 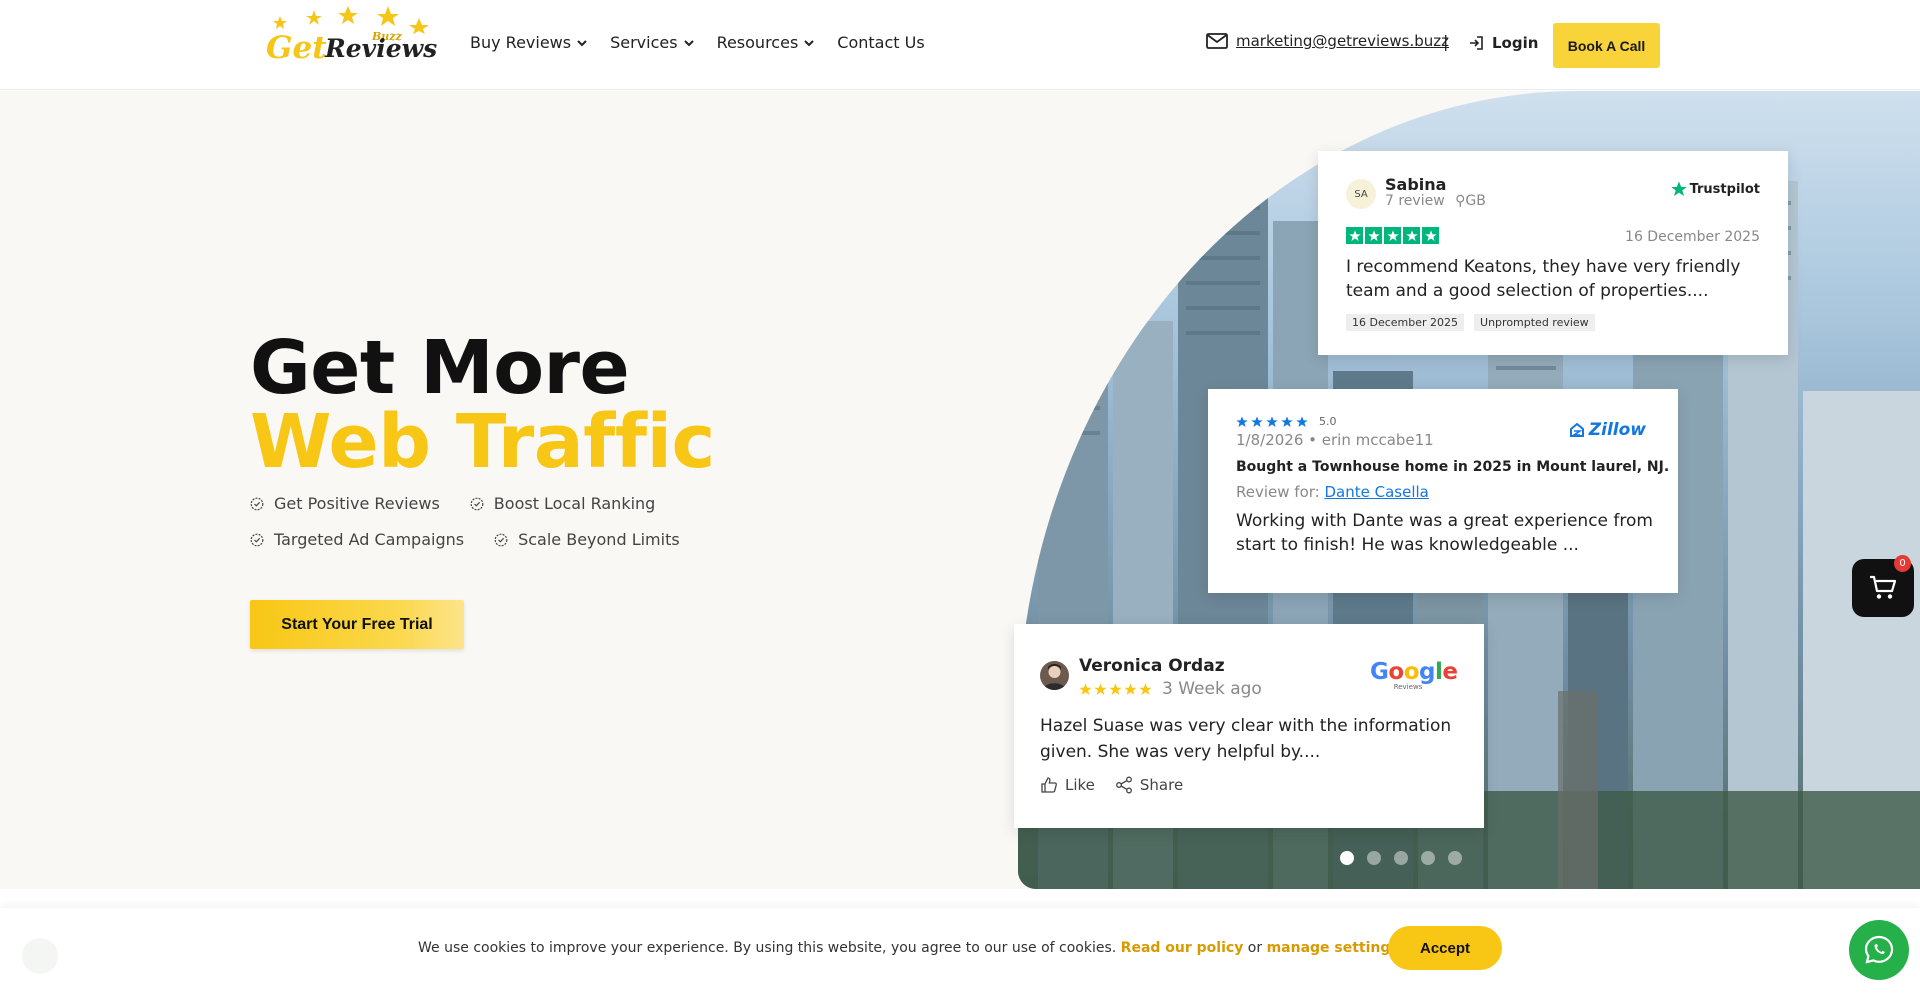 What do you see at coordinates (1606, 45) in the screenshot?
I see `book-a-call-button: Book A Call` at bounding box center [1606, 45].